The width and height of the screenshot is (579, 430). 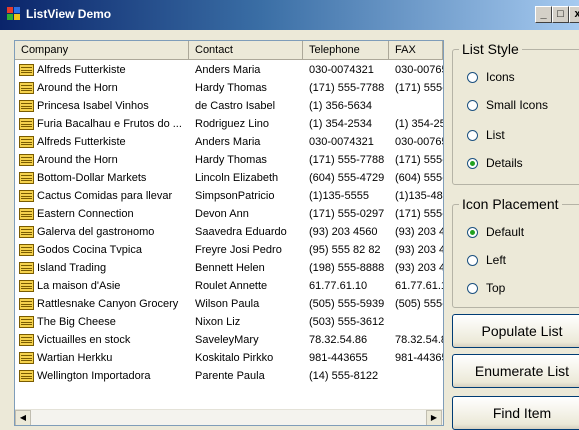 What do you see at coordinates (93, 106) in the screenshot?
I see `company-name: Princesa Isabel Vinhos` at bounding box center [93, 106].